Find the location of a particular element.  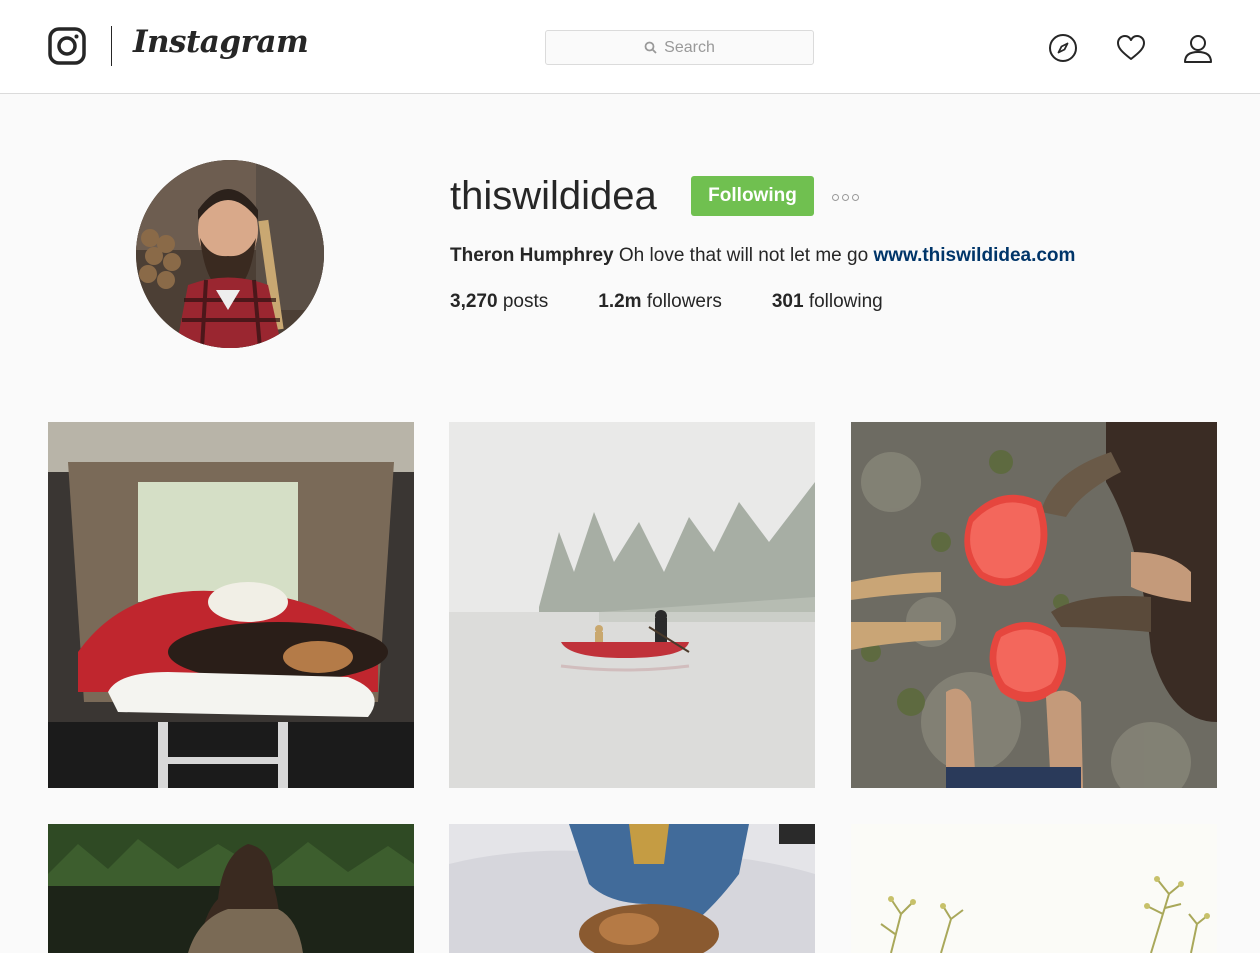

followers-label: followers is located at coordinates (684, 301).